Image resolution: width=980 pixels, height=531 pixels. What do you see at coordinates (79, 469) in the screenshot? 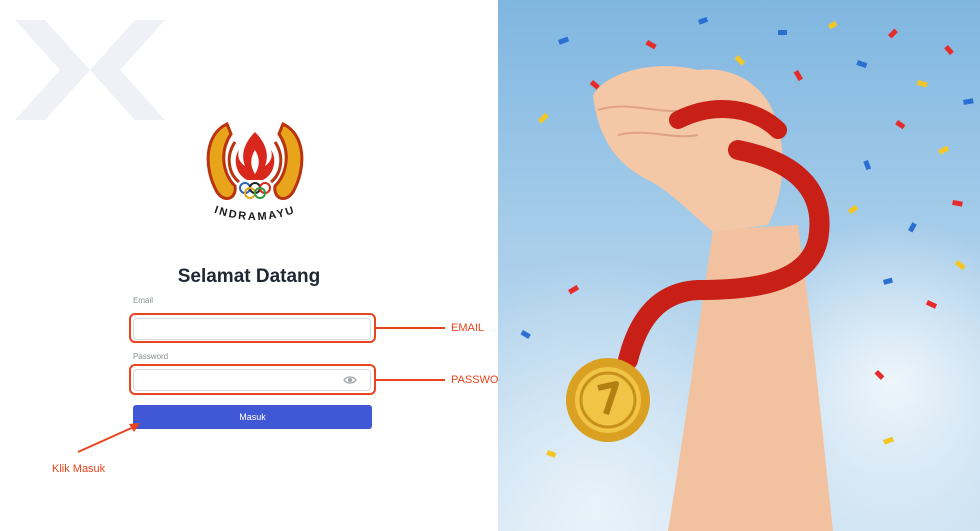
I see `click-login-annotation: Klik Masuk` at bounding box center [79, 469].